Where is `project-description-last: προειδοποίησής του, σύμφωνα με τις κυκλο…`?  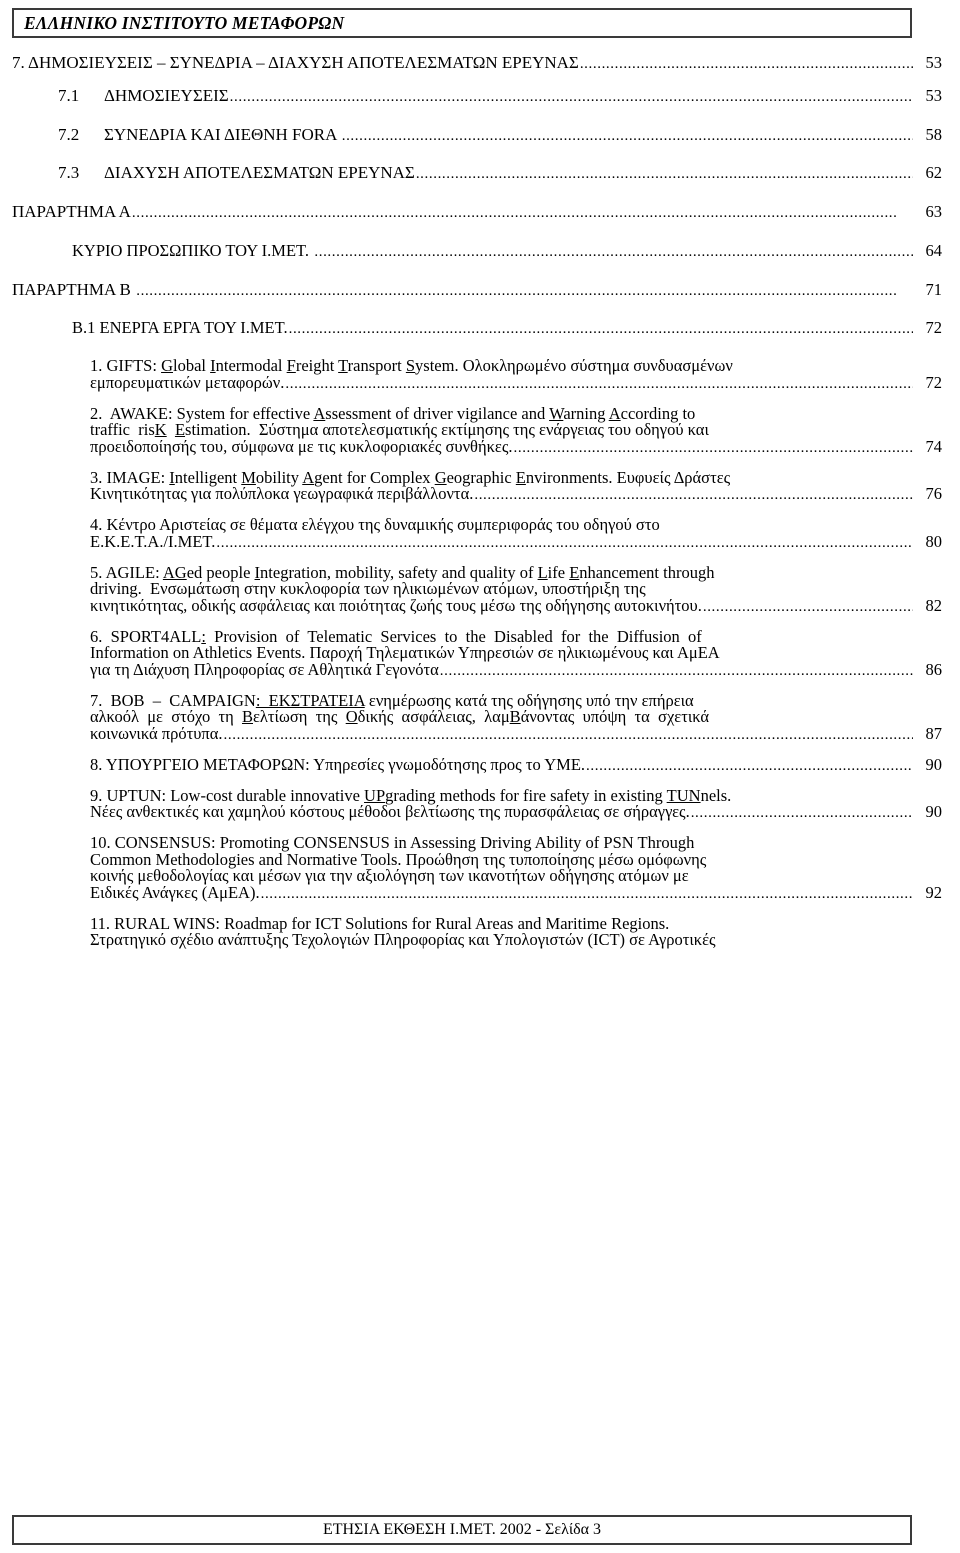
project-description-last: προειδοποίησής του, σύμφωνα με τις κυκλο… is located at coordinates (301, 446).